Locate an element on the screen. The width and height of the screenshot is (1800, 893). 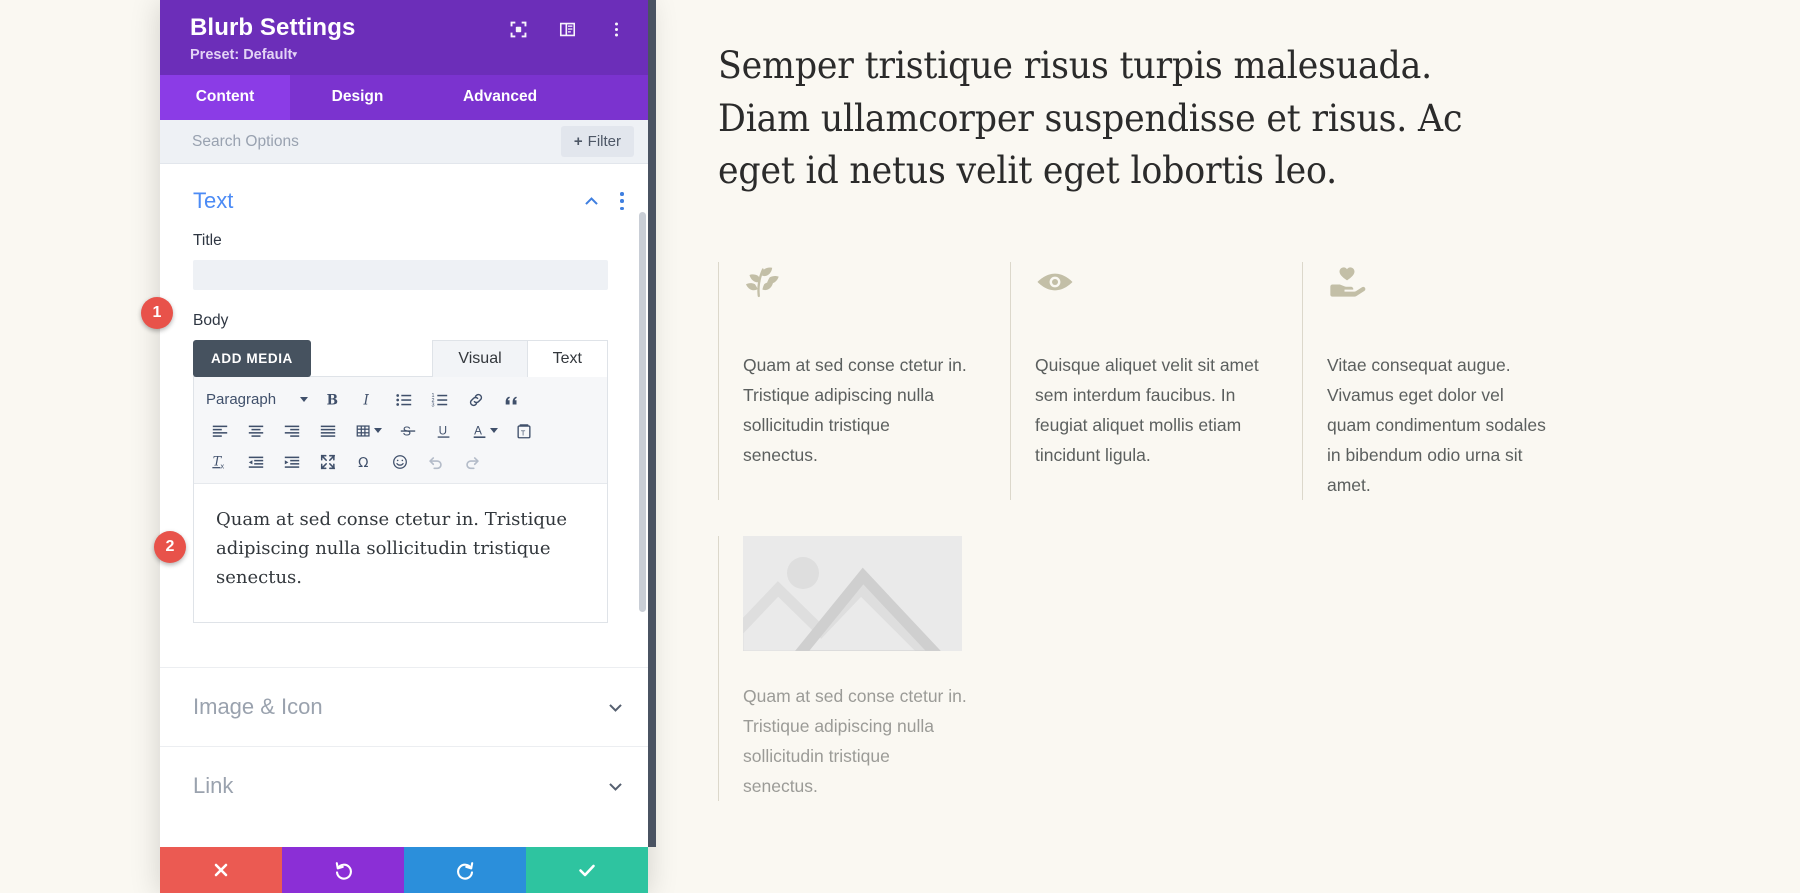
undo-button is located at coordinates (343, 870).